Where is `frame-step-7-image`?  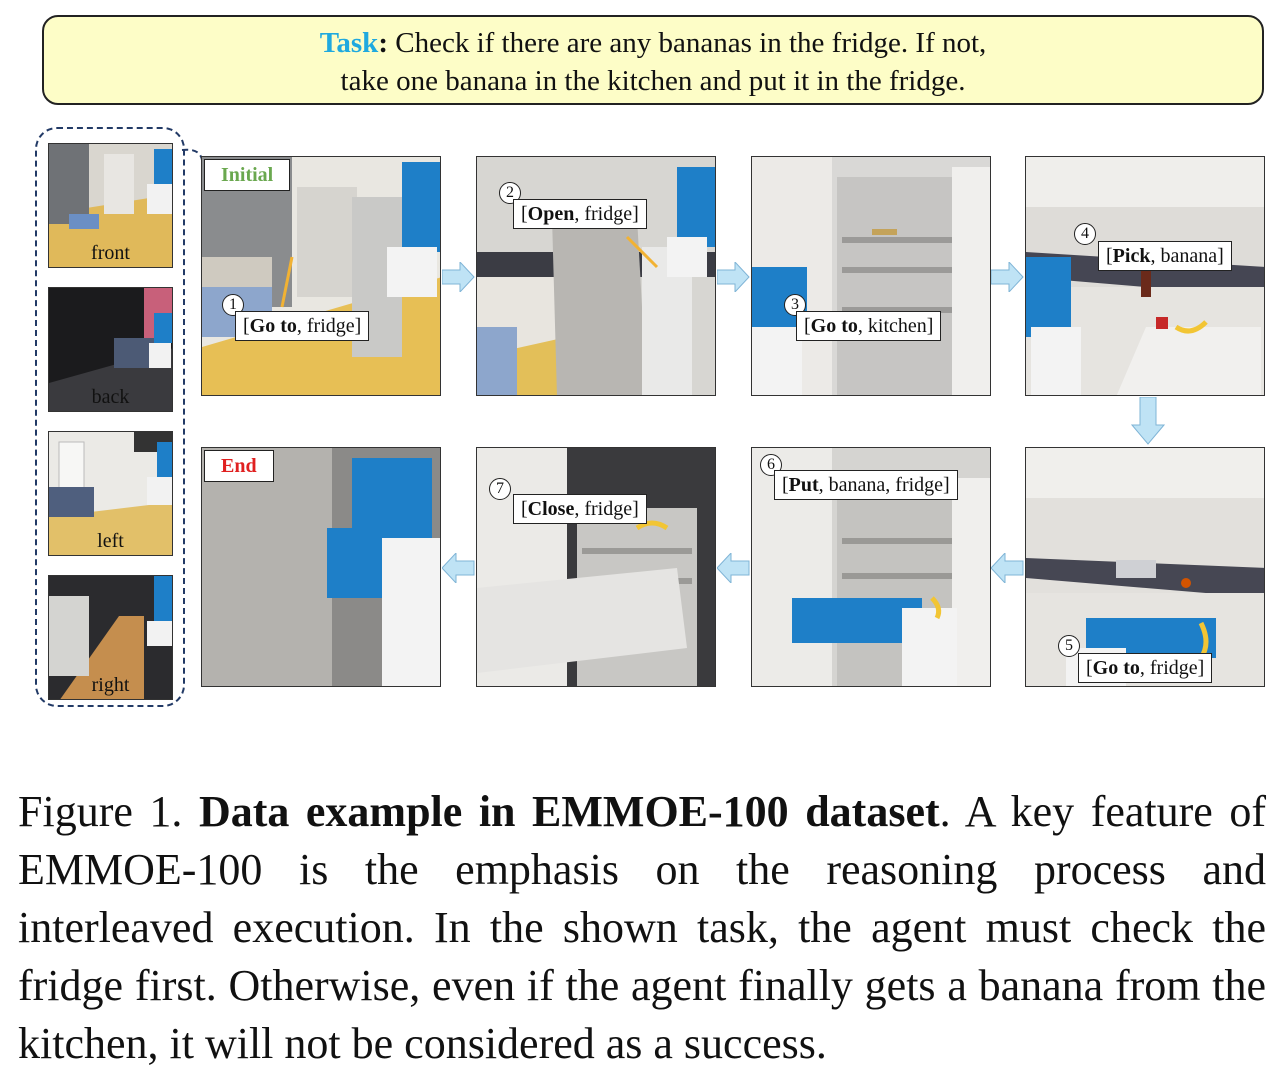 frame-step-7-image is located at coordinates (596, 567).